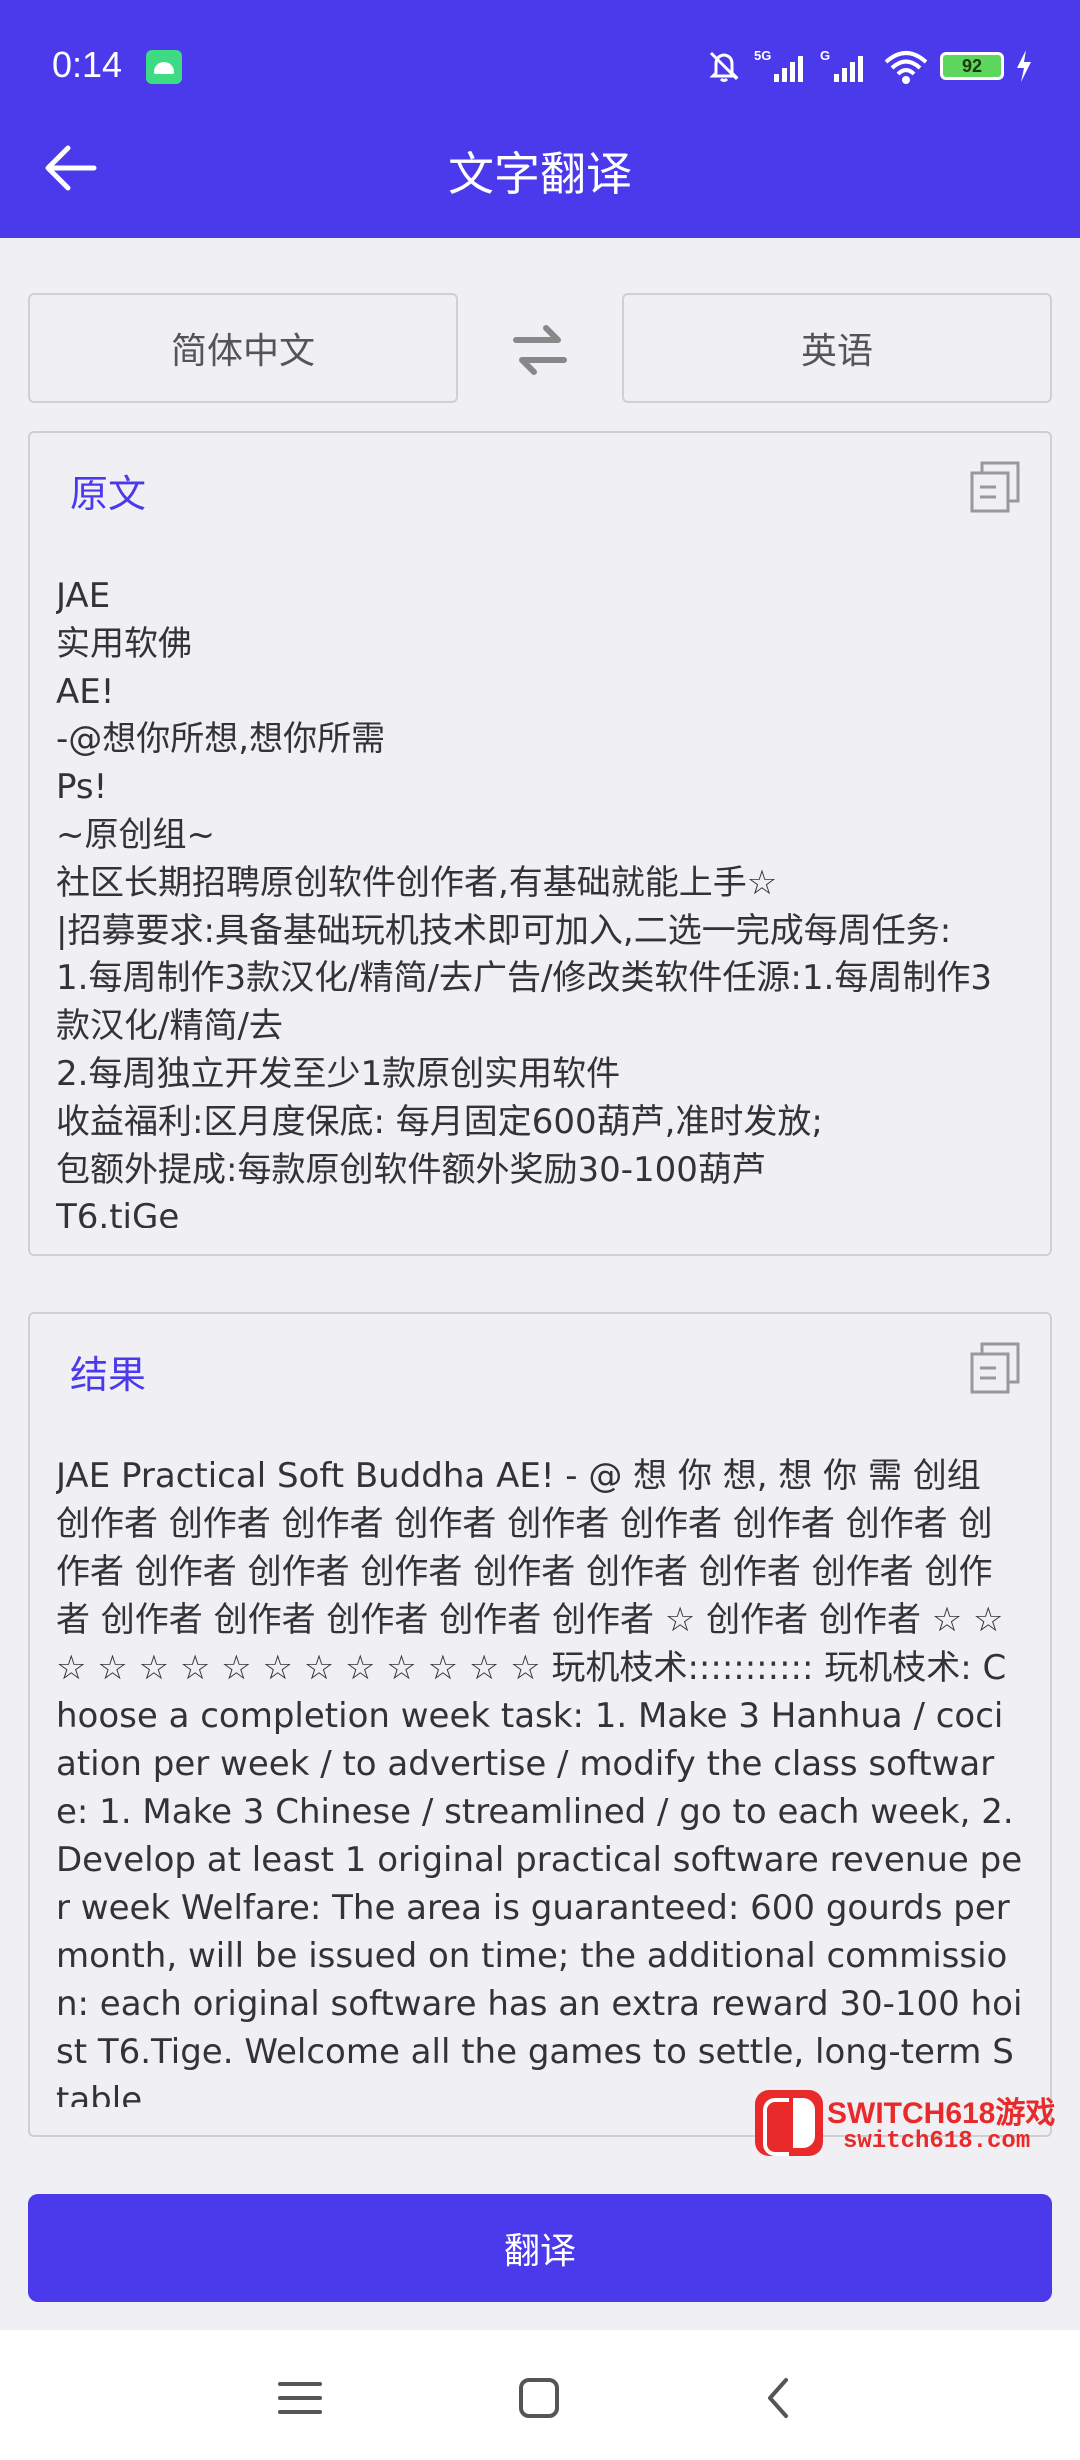 The height and width of the screenshot is (2460, 1080). Describe the element at coordinates (825, 55) in the screenshot. I see `svg-text: G` at that location.